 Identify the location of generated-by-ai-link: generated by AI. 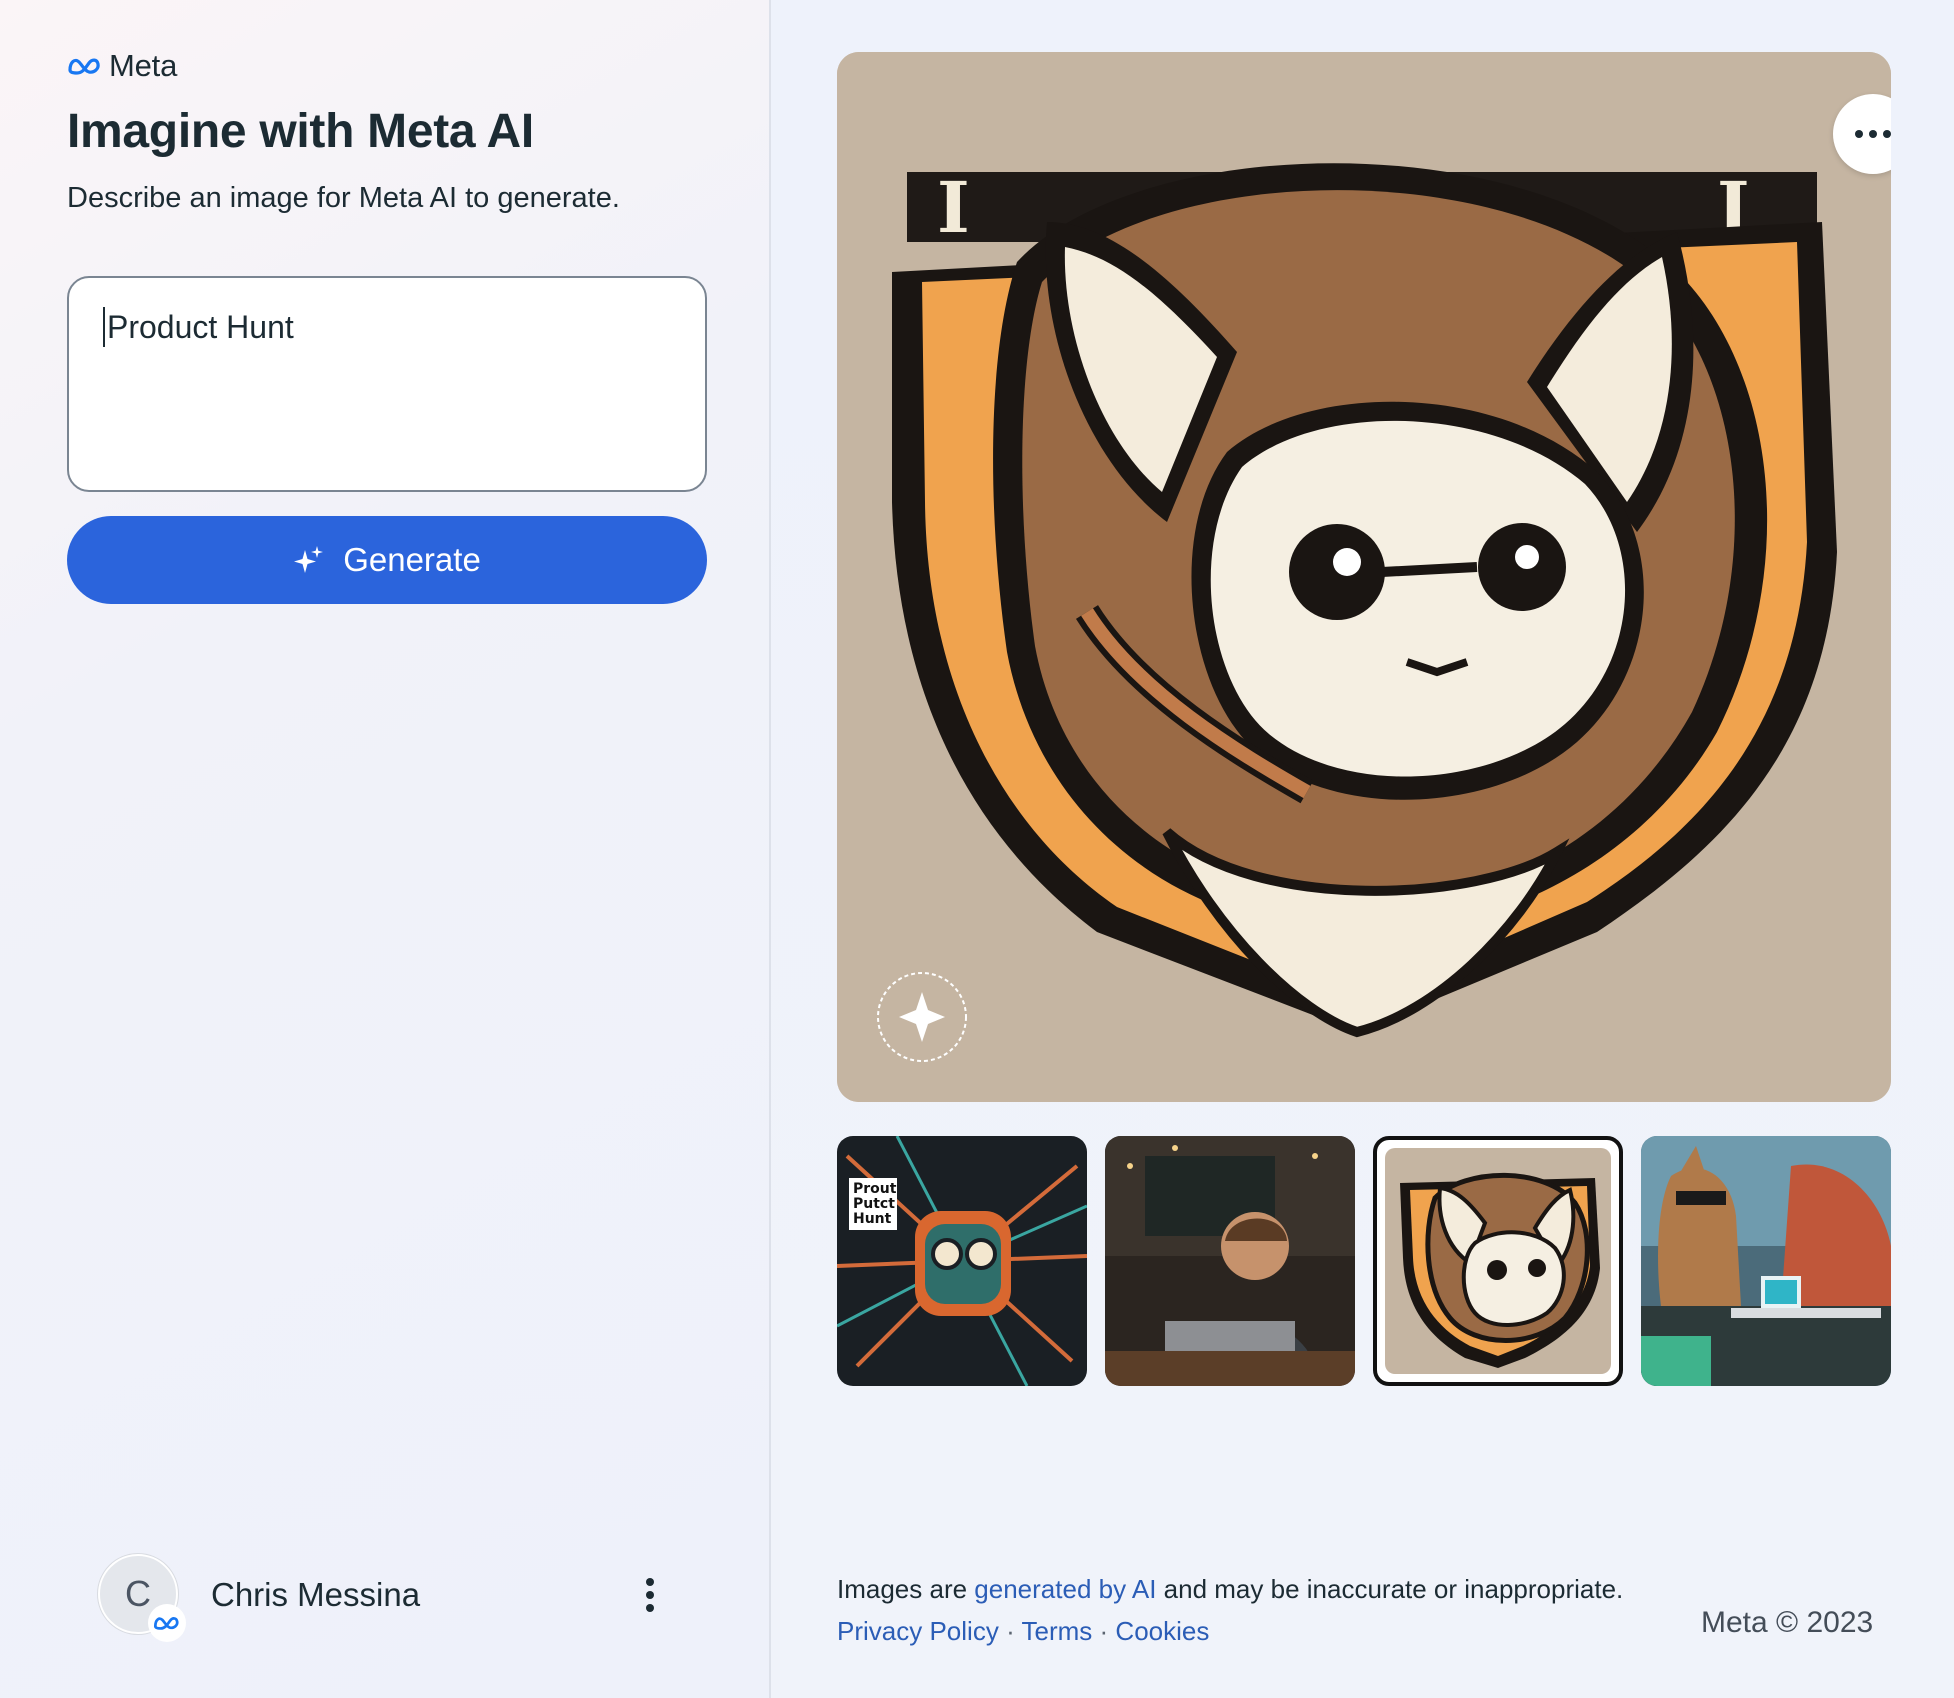
(1065, 1589).